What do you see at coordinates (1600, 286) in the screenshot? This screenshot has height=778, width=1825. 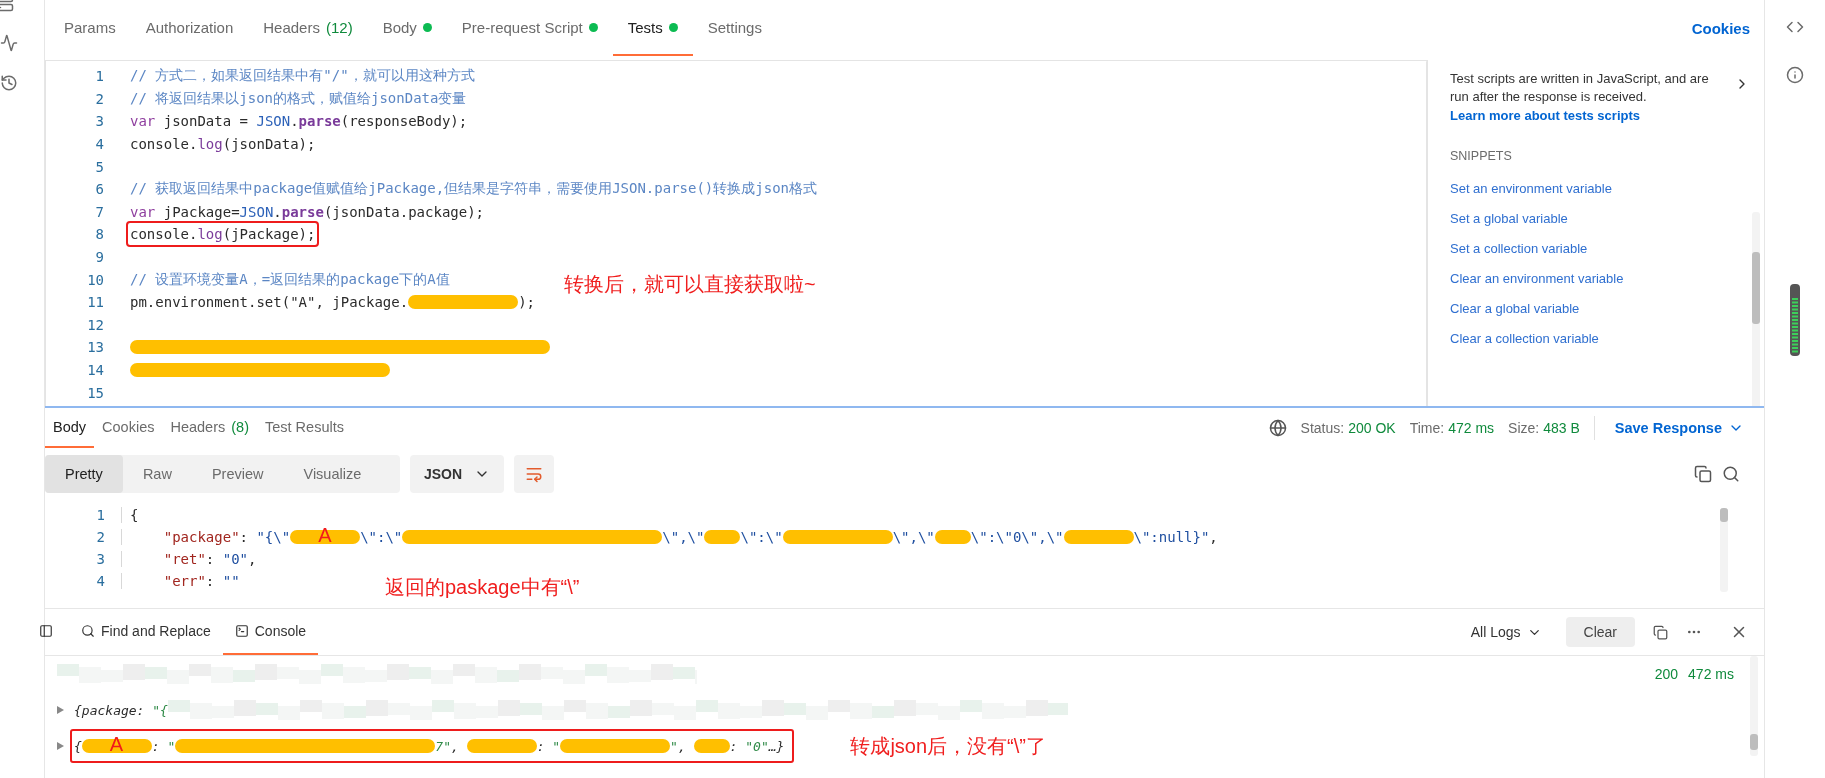 I see `snippet-link: Clear an environment variable` at bounding box center [1600, 286].